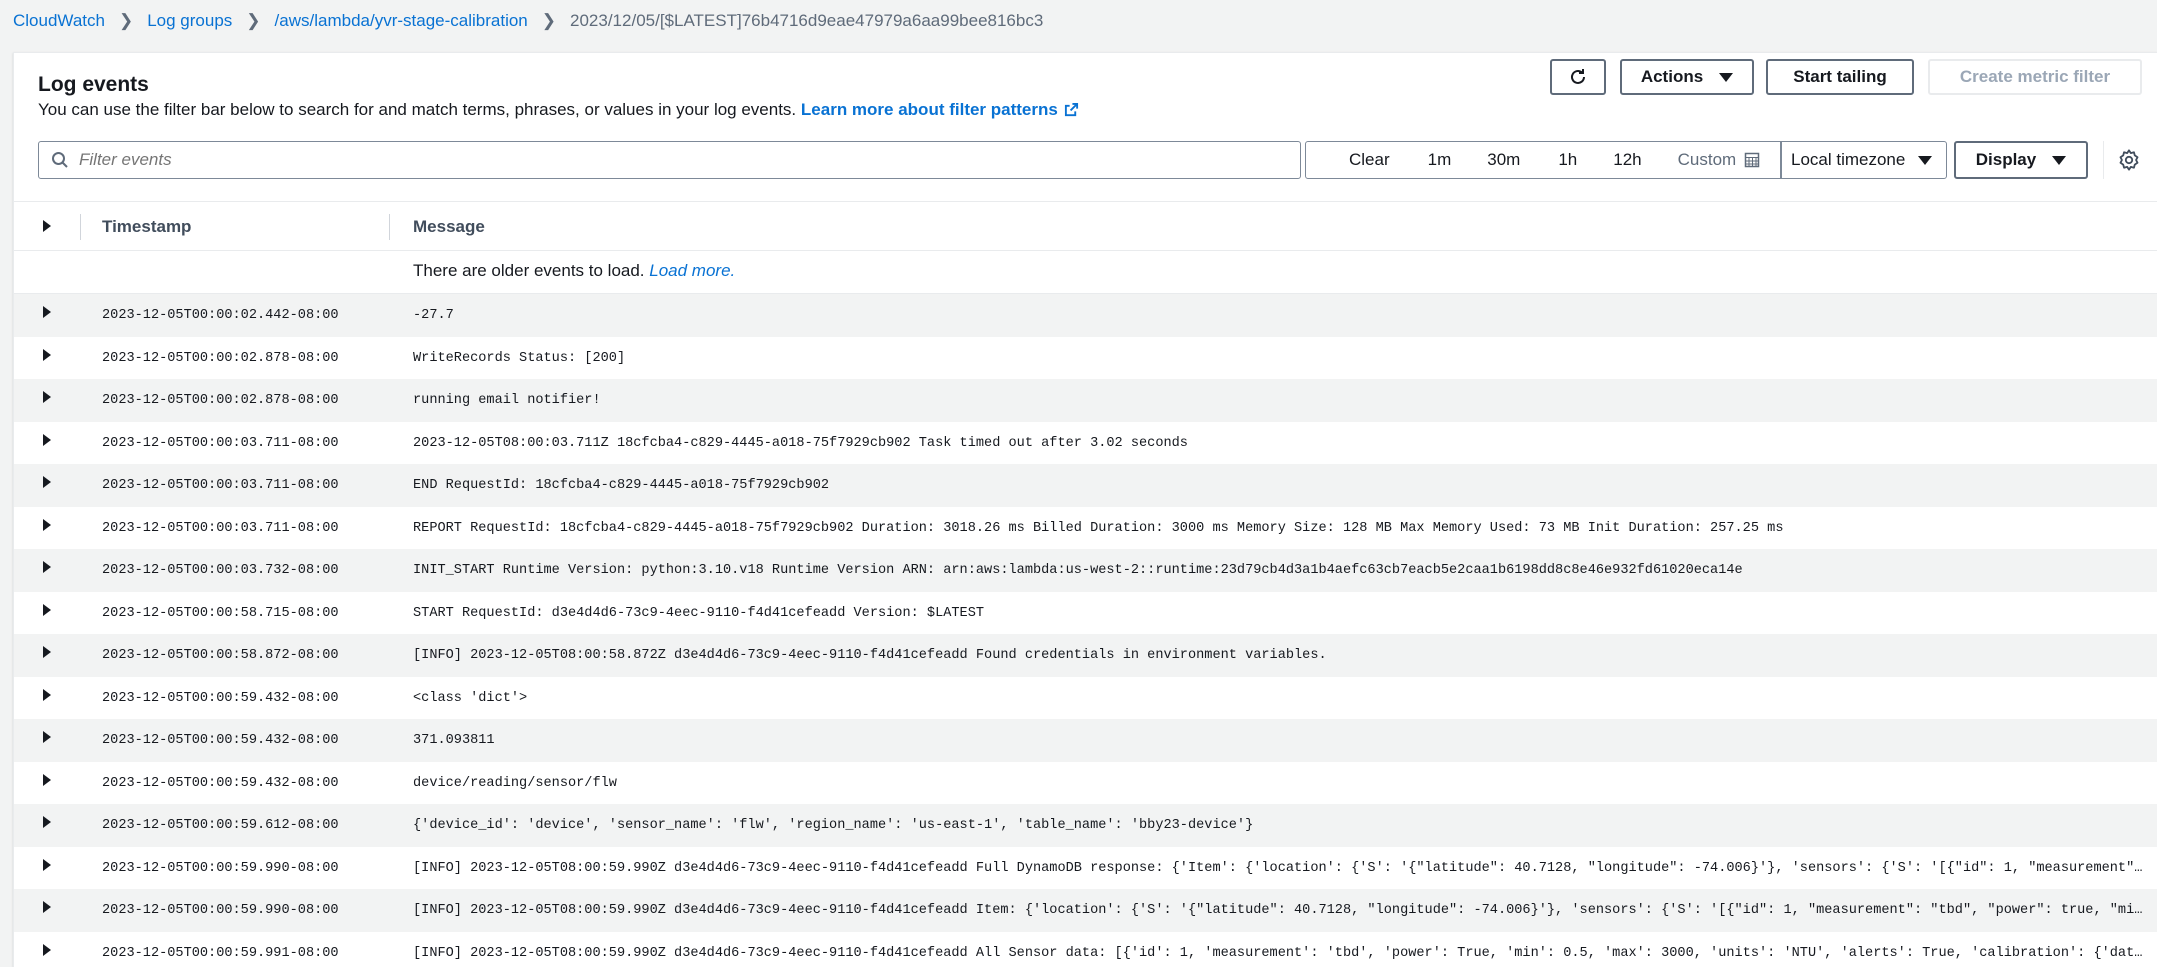 The height and width of the screenshot is (967, 2157). I want to click on table-row: 2023-12-05T00:00:59.432-08:00 371.093811, so click(1085, 740).